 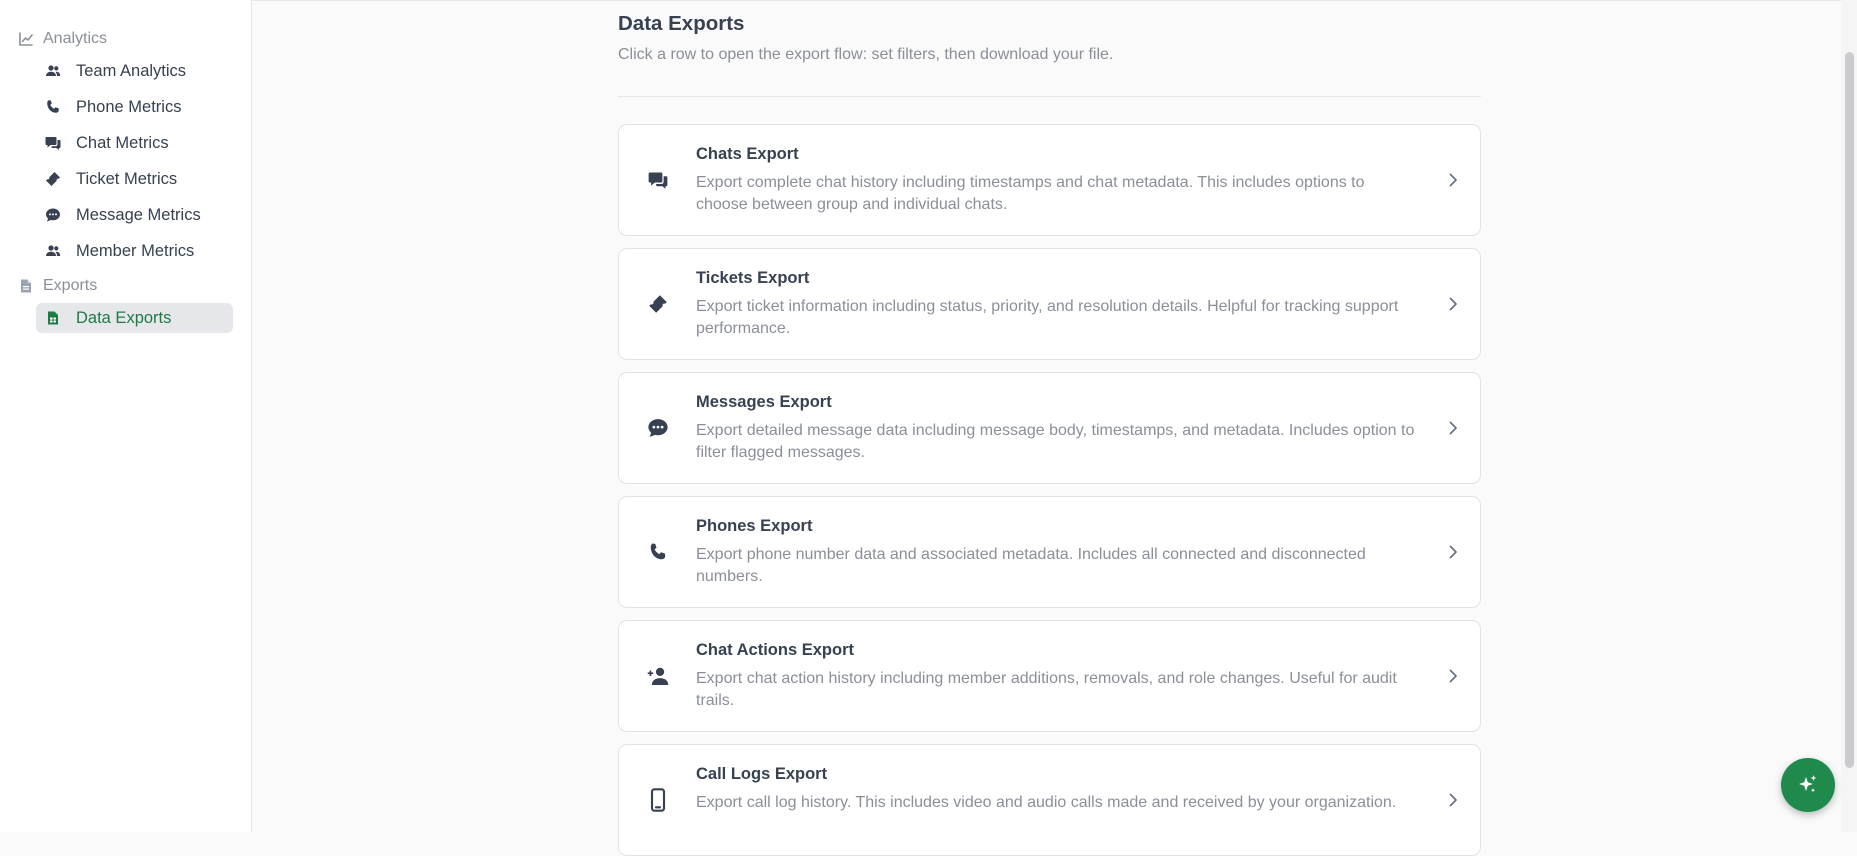 What do you see at coordinates (26, 286) in the screenshot?
I see `document-icon` at bounding box center [26, 286].